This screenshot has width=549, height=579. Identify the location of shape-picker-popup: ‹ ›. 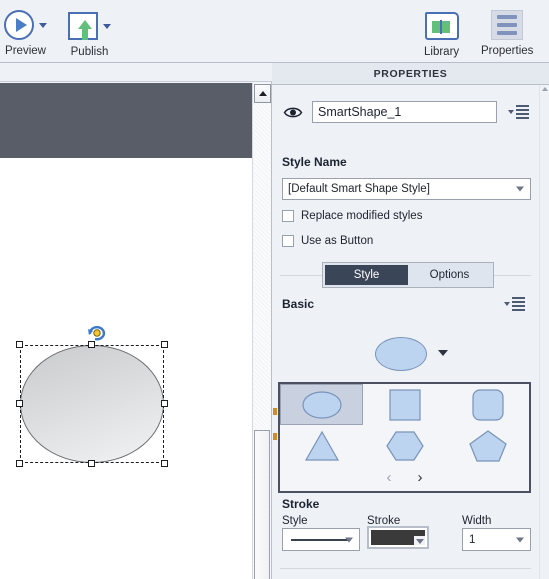
(404, 437).